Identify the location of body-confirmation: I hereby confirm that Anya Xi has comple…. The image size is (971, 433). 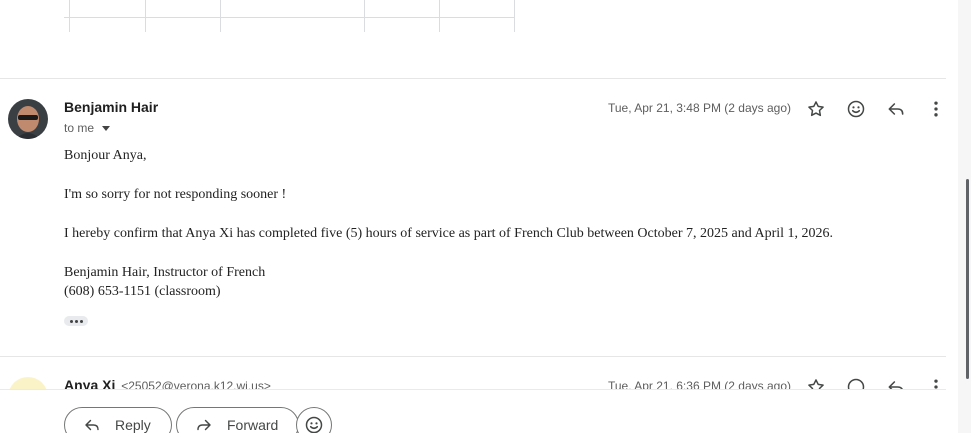
(449, 233).